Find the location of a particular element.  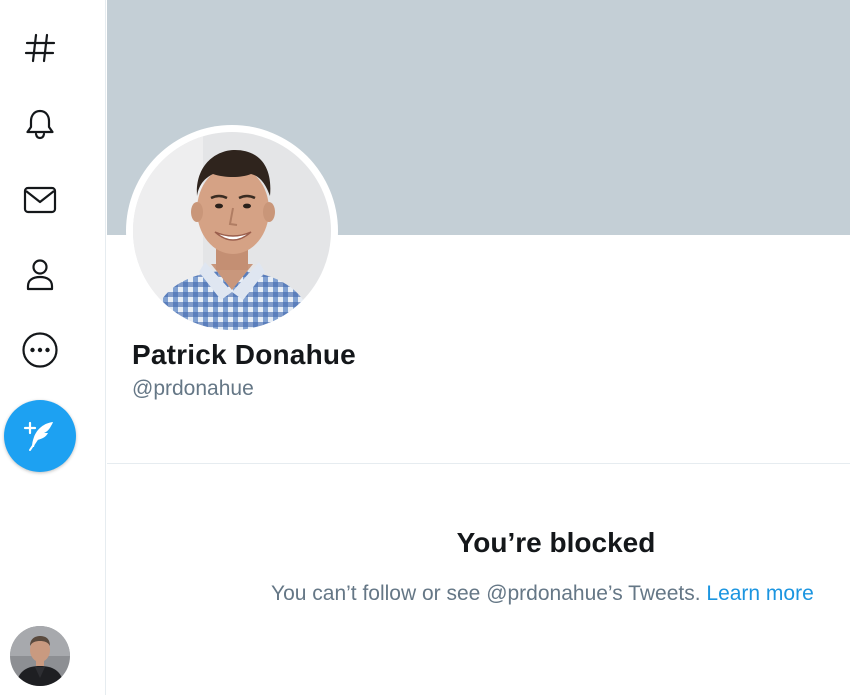

account-avatar is located at coordinates (40, 656).